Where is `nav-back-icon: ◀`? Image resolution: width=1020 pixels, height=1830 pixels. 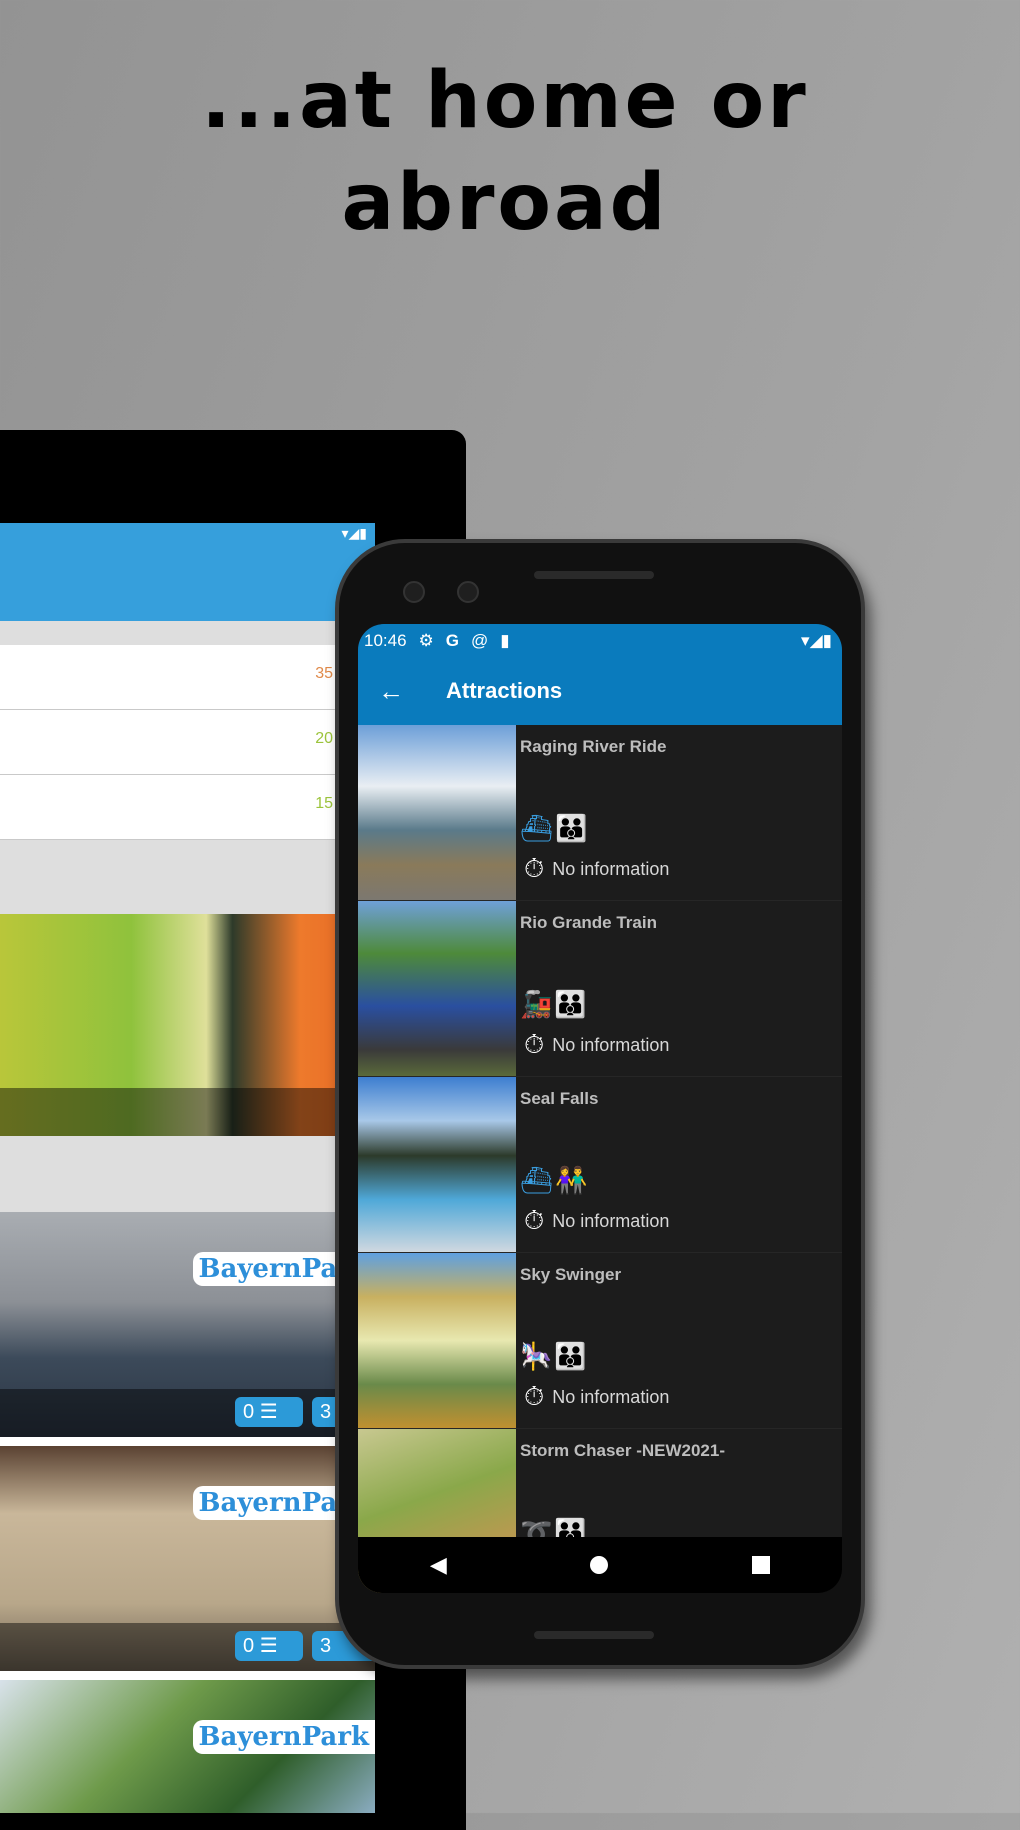 nav-back-icon: ◀ is located at coordinates (438, 1565).